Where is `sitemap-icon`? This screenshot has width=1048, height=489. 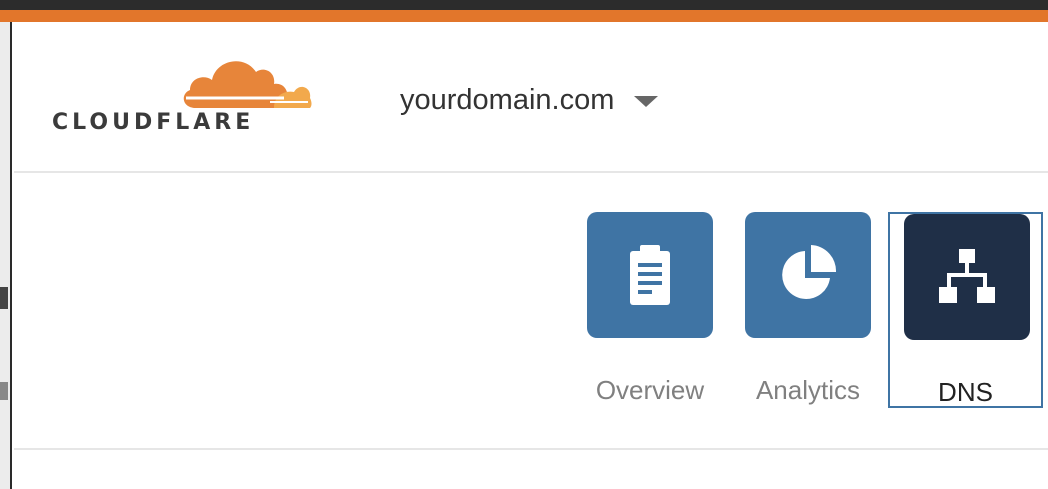
sitemap-icon is located at coordinates (967, 276).